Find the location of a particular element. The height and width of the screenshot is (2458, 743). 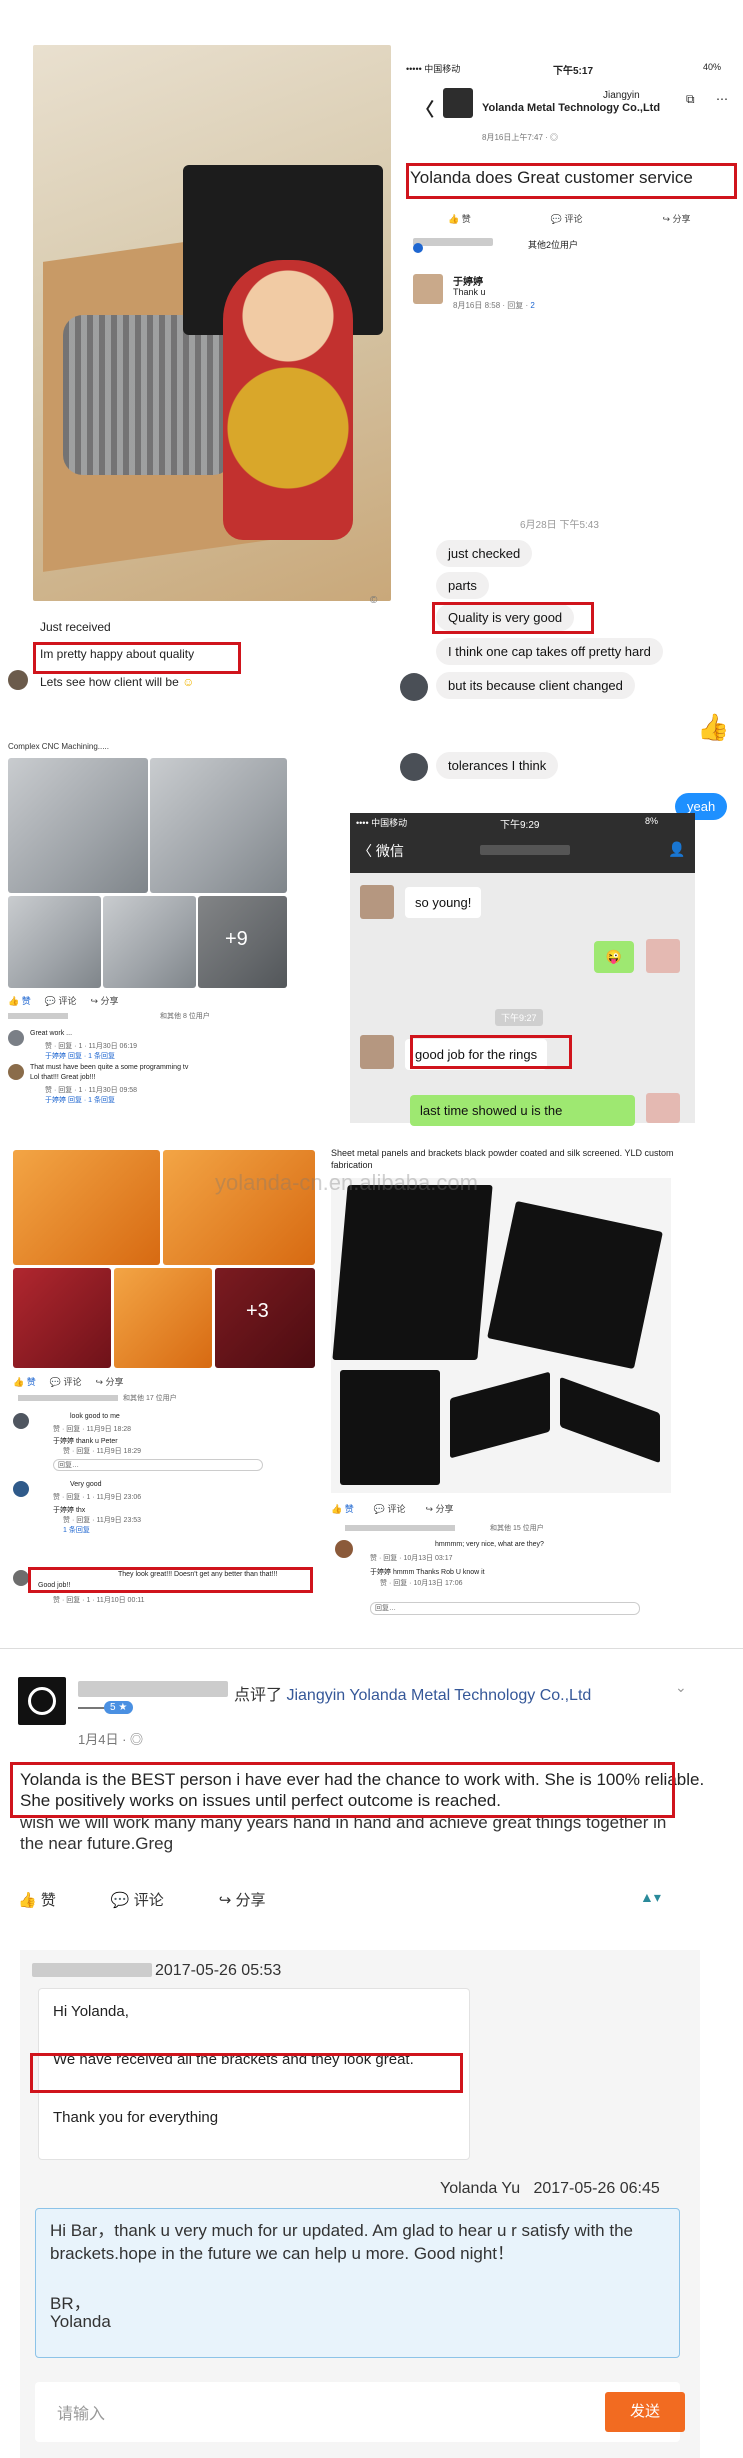

msg-emoji: 😜 is located at coordinates (614, 957).